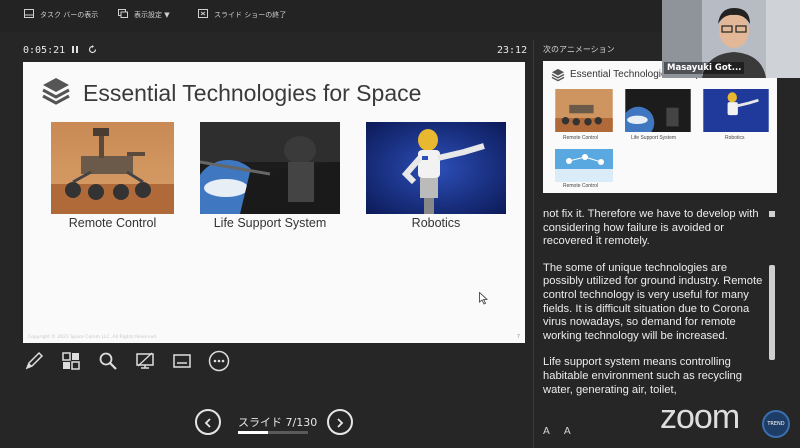  Describe the element at coordinates (546, 431) in the screenshot. I see `increase-font-button: A` at that location.